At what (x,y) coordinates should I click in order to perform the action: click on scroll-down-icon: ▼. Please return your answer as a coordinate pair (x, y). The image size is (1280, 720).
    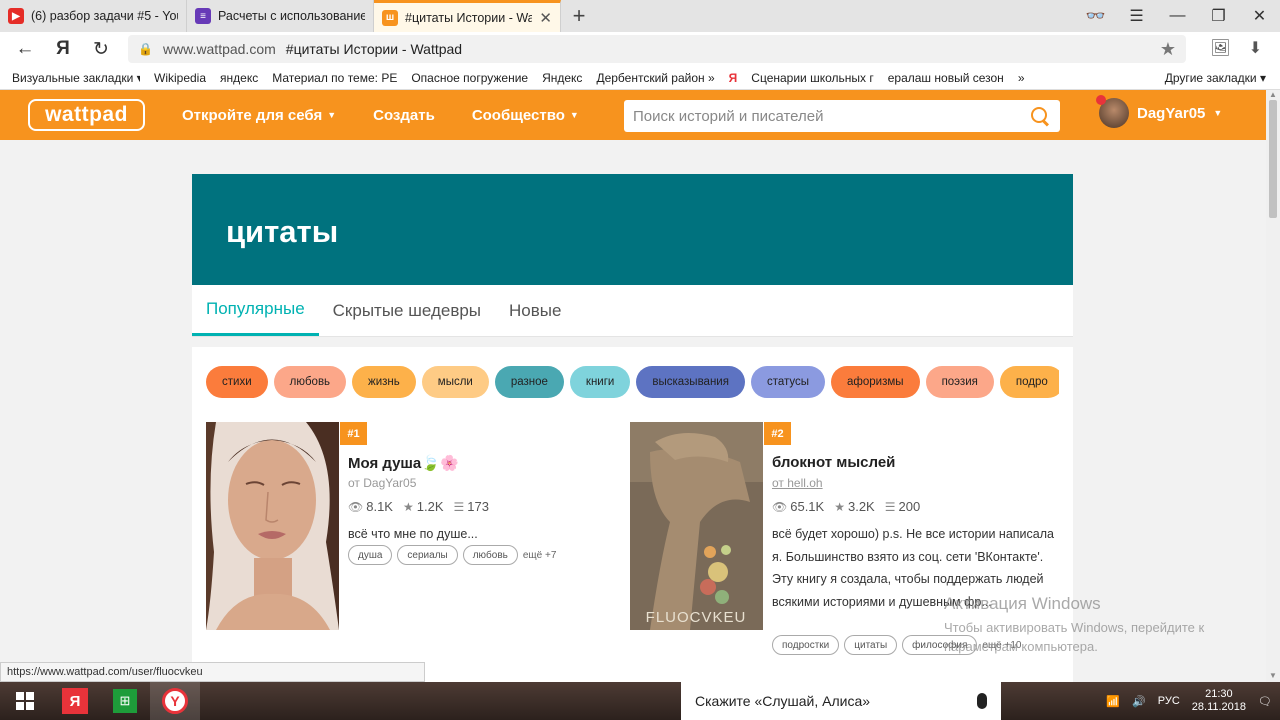
    Looking at the image, I should click on (1273, 675).